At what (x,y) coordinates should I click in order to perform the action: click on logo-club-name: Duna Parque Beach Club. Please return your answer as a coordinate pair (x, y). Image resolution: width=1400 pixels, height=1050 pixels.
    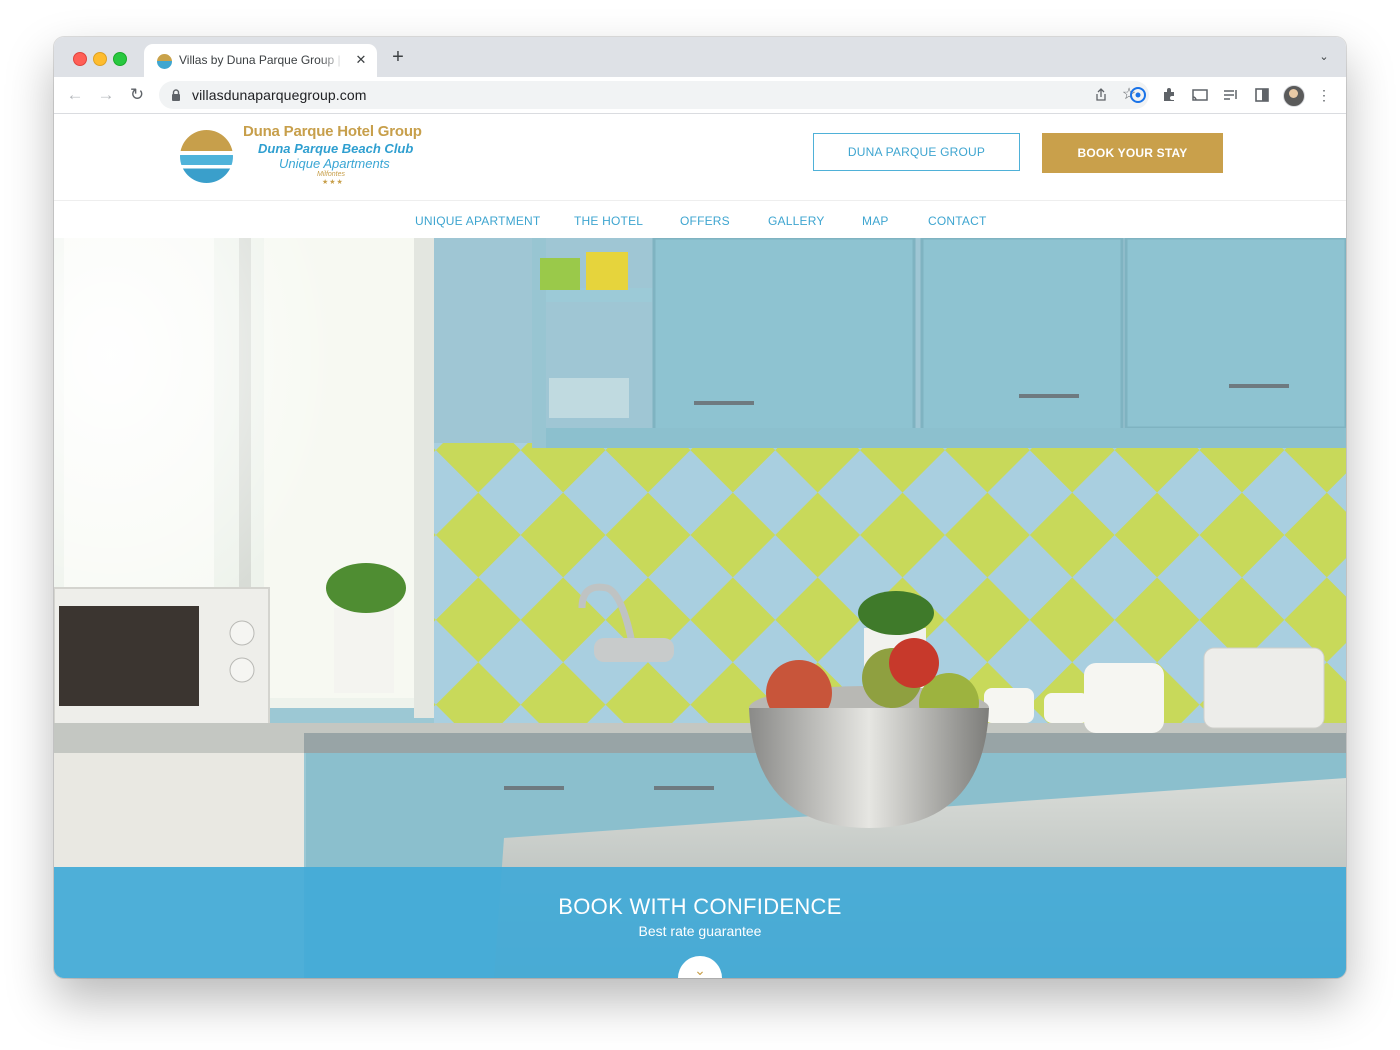
    Looking at the image, I should click on (335, 148).